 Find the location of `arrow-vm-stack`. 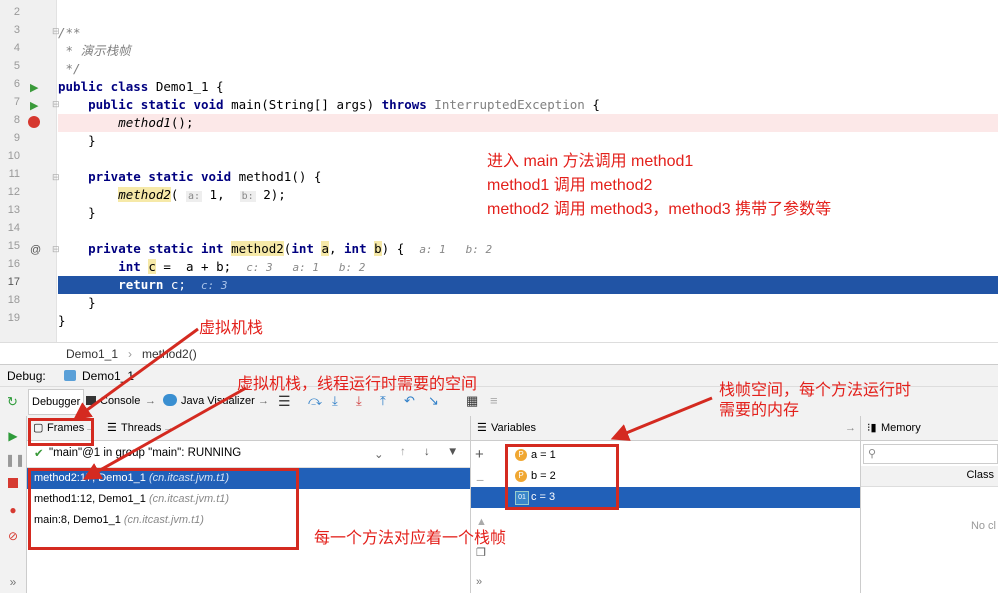

arrow-vm-stack is located at coordinates (136, 374).